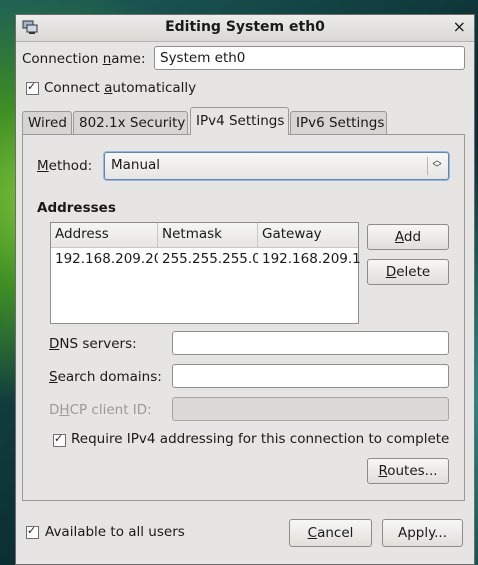  Describe the element at coordinates (136, 165) in the screenshot. I see `method-value: Manual` at that location.